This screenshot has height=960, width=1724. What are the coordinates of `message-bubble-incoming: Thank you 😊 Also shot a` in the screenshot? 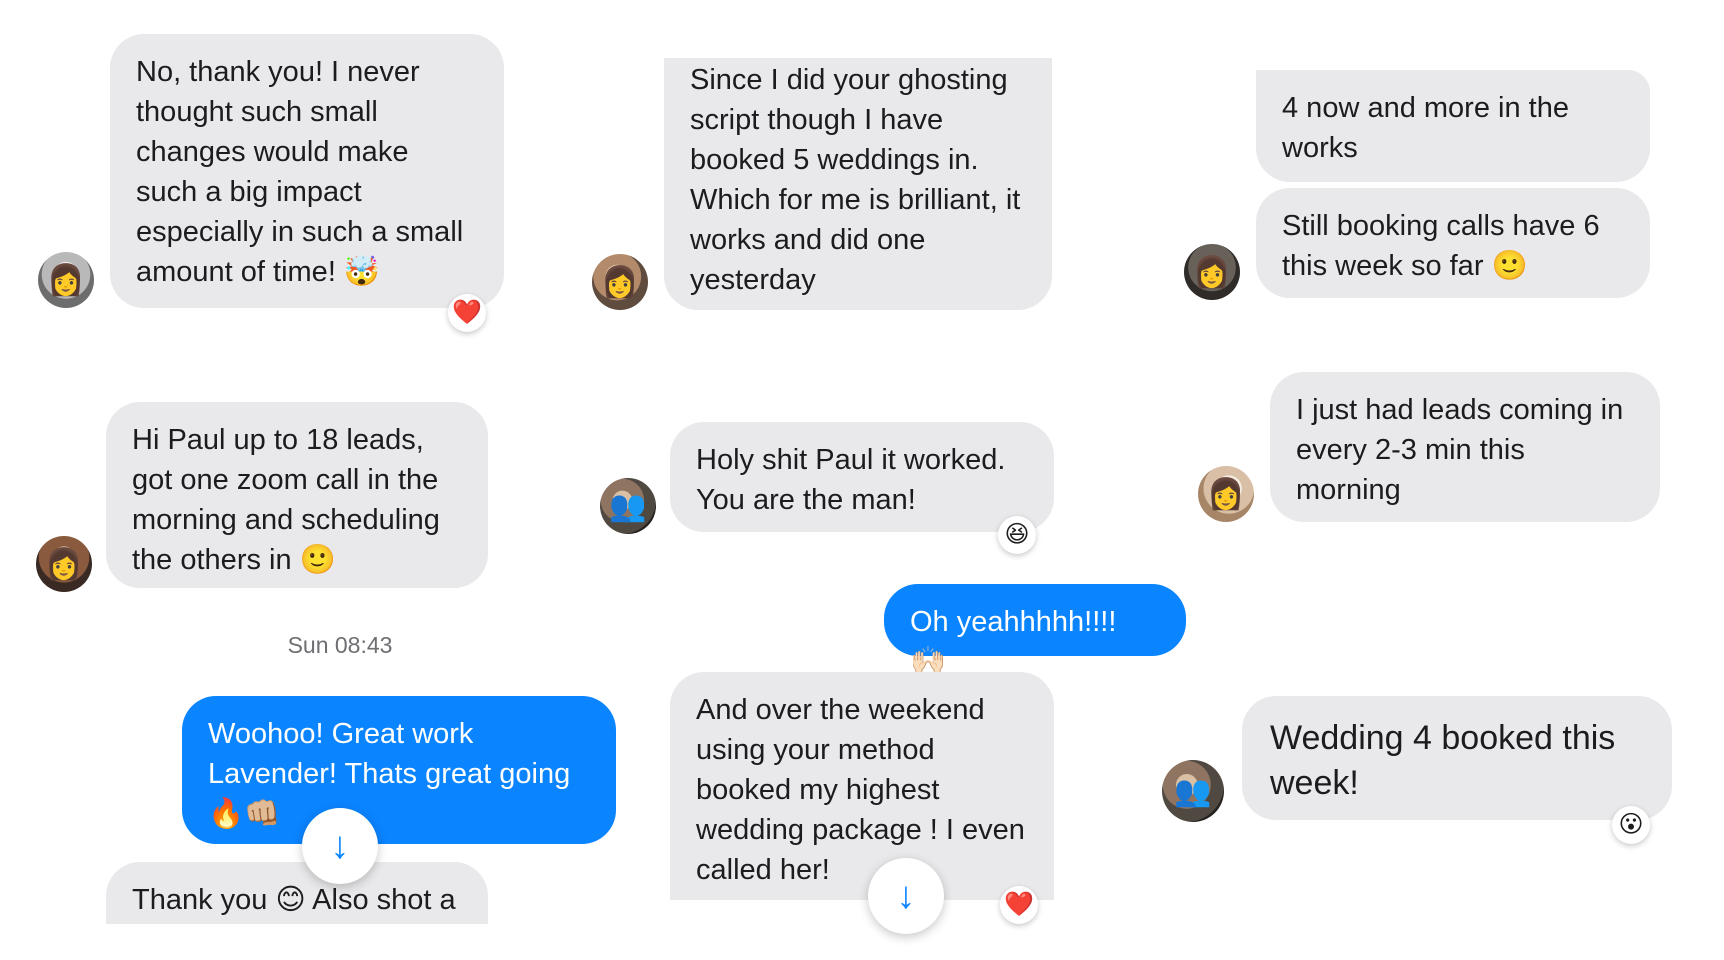 It's located at (297, 893).